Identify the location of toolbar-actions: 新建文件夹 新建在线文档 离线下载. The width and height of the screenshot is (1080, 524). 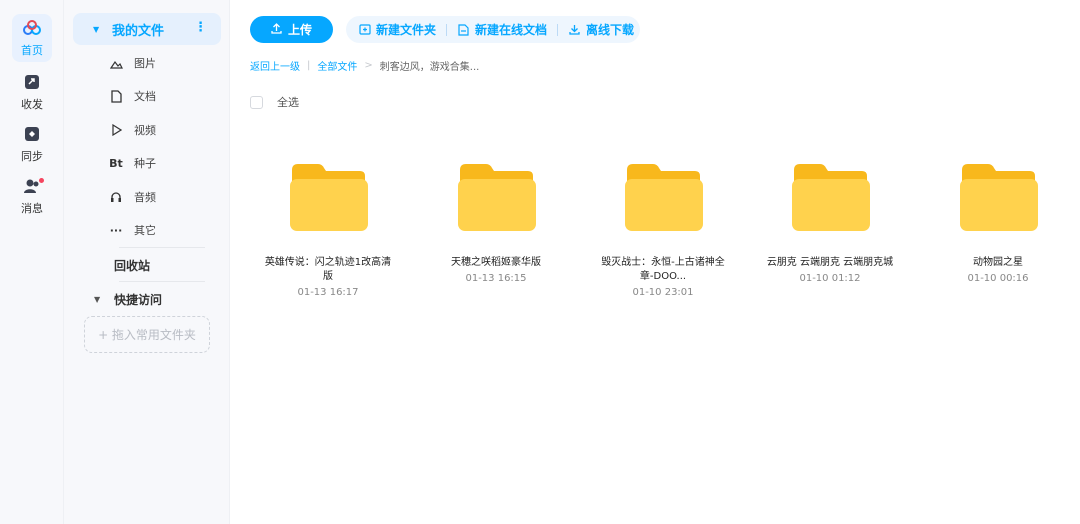
(493, 29).